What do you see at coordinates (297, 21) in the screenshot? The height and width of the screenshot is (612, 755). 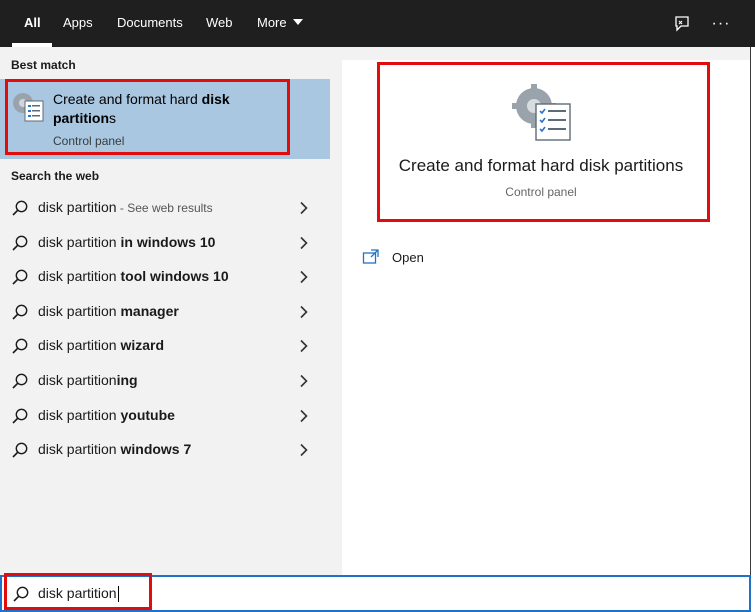 I see `chevron-down-icon` at bounding box center [297, 21].